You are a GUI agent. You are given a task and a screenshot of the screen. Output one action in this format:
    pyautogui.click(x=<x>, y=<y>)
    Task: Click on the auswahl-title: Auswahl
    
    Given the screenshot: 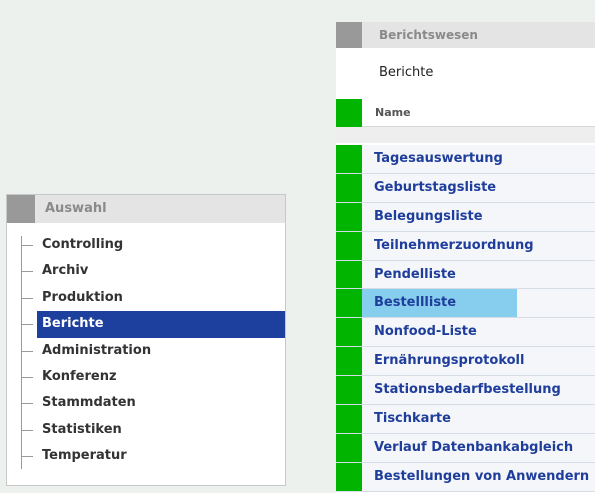 What is the action you would take?
    pyautogui.click(x=76, y=208)
    